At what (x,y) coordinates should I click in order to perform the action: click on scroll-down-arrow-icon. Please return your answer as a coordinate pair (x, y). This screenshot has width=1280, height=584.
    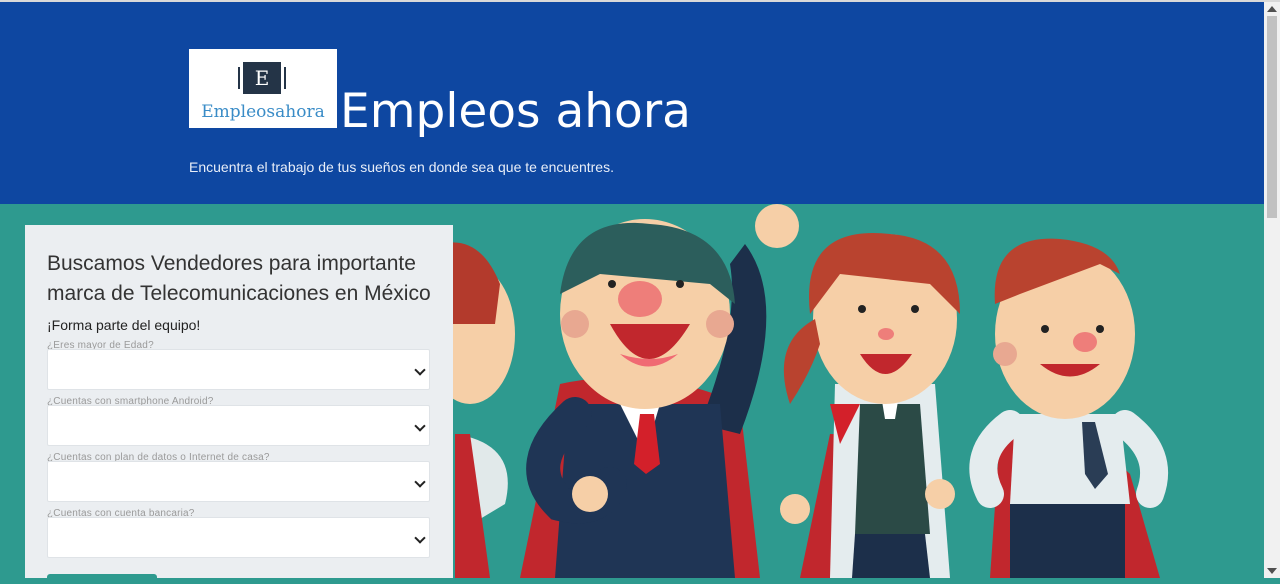
    Looking at the image, I should click on (1272, 571).